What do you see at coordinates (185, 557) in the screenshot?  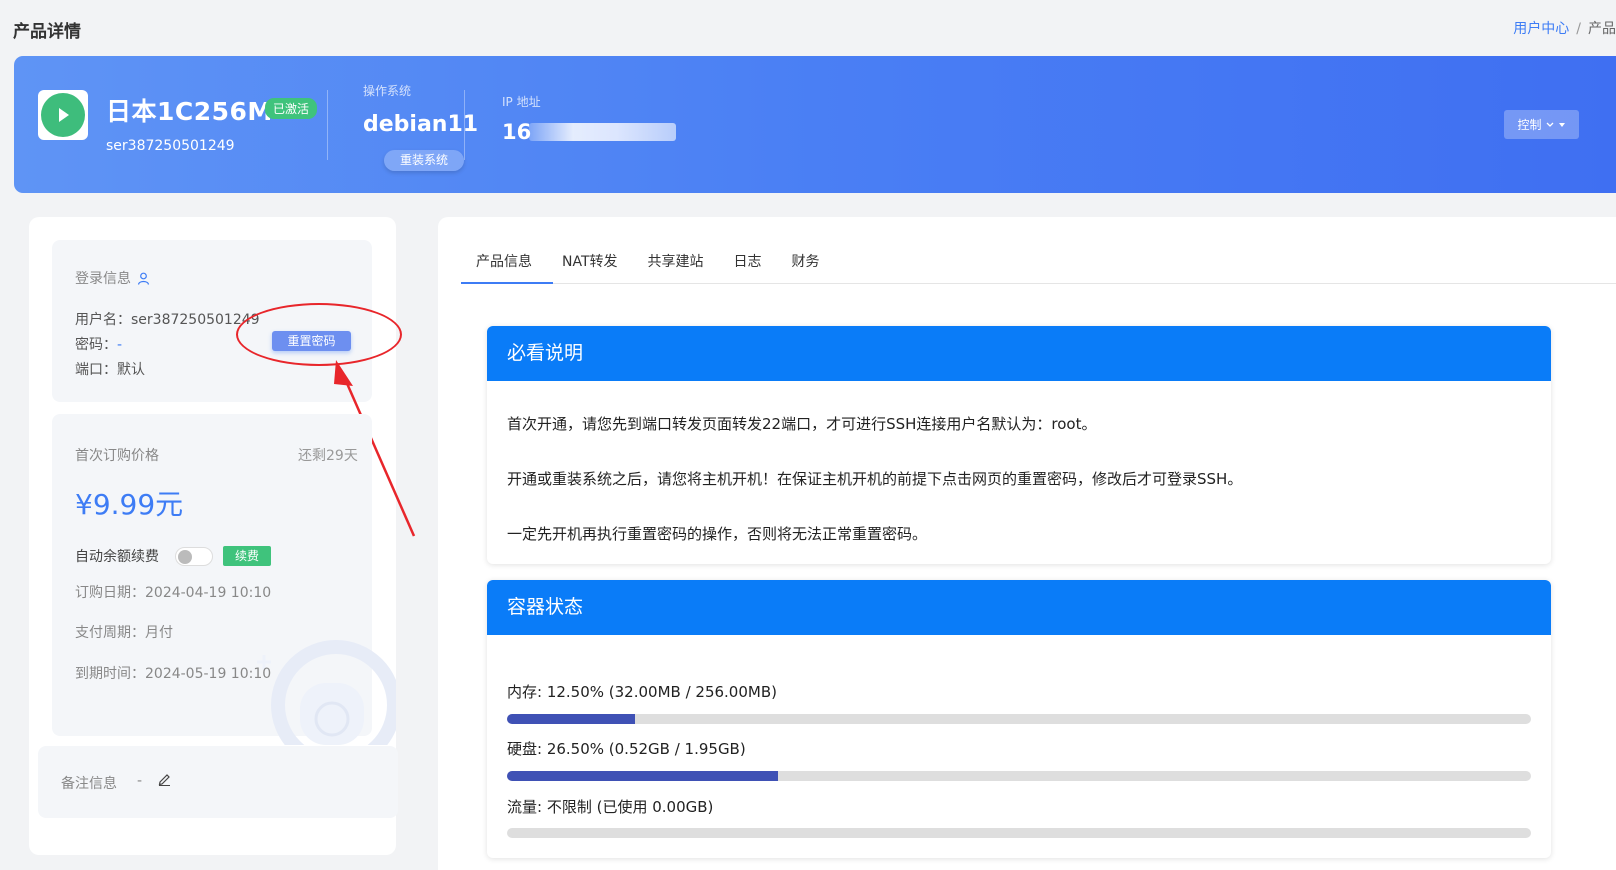 I see `toggle-knob` at bounding box center [185, 557].